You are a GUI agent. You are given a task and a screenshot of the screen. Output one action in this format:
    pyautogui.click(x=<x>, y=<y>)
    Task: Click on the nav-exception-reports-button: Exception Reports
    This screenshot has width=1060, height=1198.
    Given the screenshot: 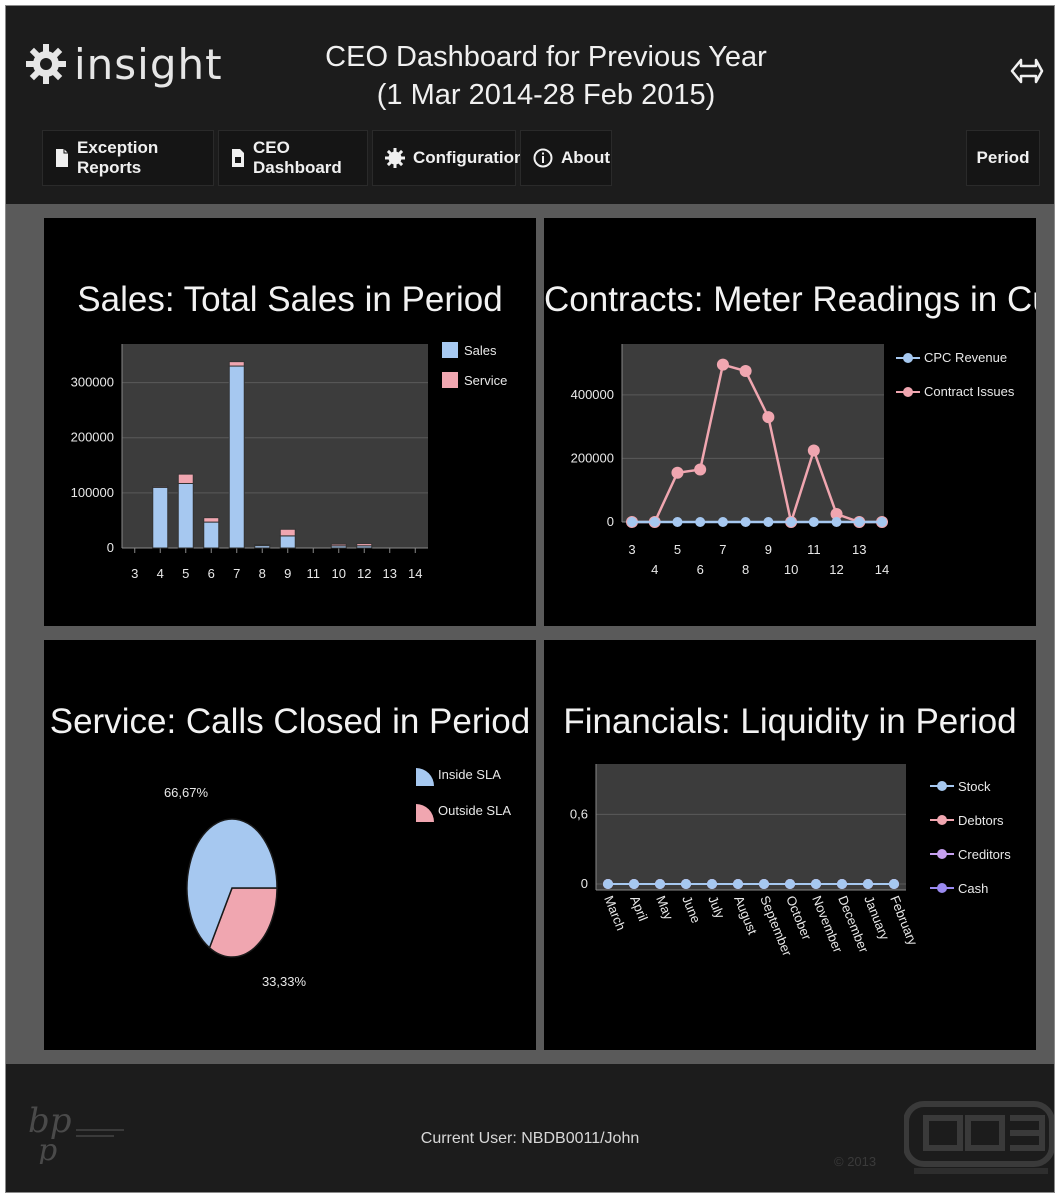 What is the action you would take?
    pyautogui.click(x=128, y=158)
    